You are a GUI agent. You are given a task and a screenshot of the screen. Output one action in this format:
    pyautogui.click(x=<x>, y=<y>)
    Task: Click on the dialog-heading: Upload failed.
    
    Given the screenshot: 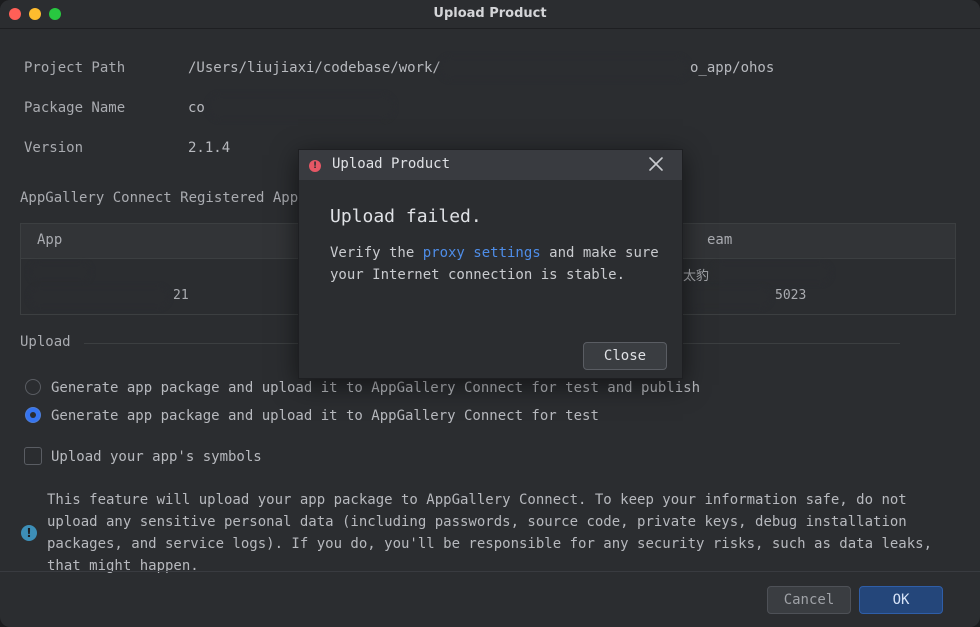 What is the action you would take?
    pyautogui.click(x=406, y=216)
    